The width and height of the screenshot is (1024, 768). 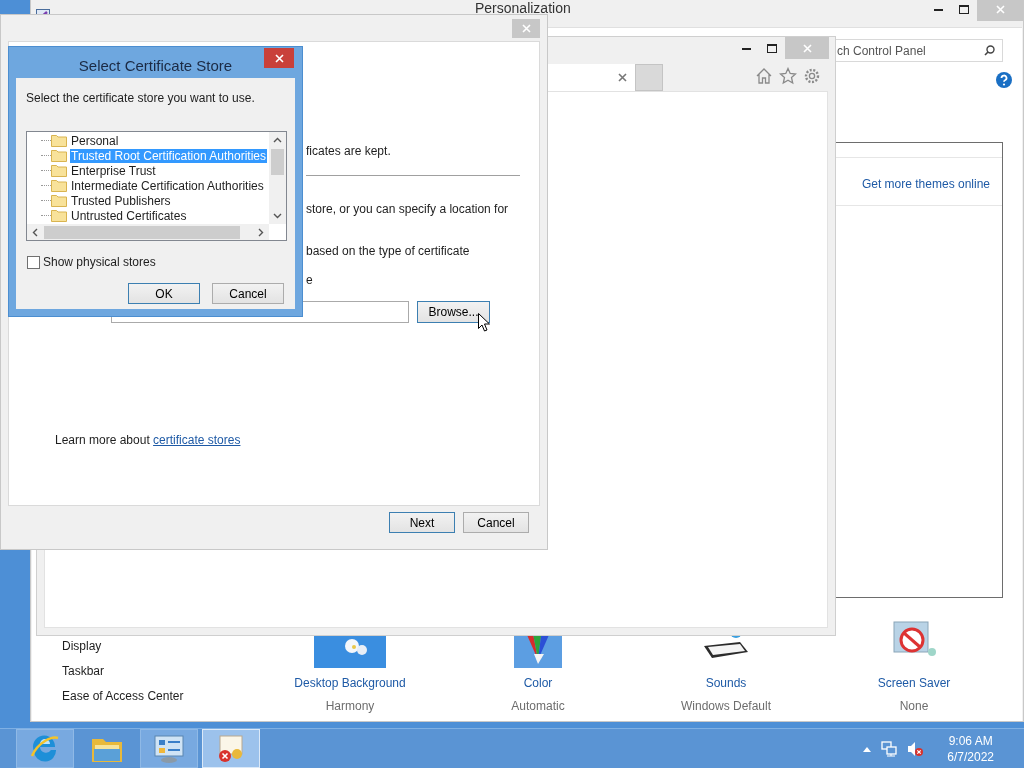 What do you see at coordinates (33, 262) in the screenshot?
I see `checkbox` at bounding box center [33, 262].